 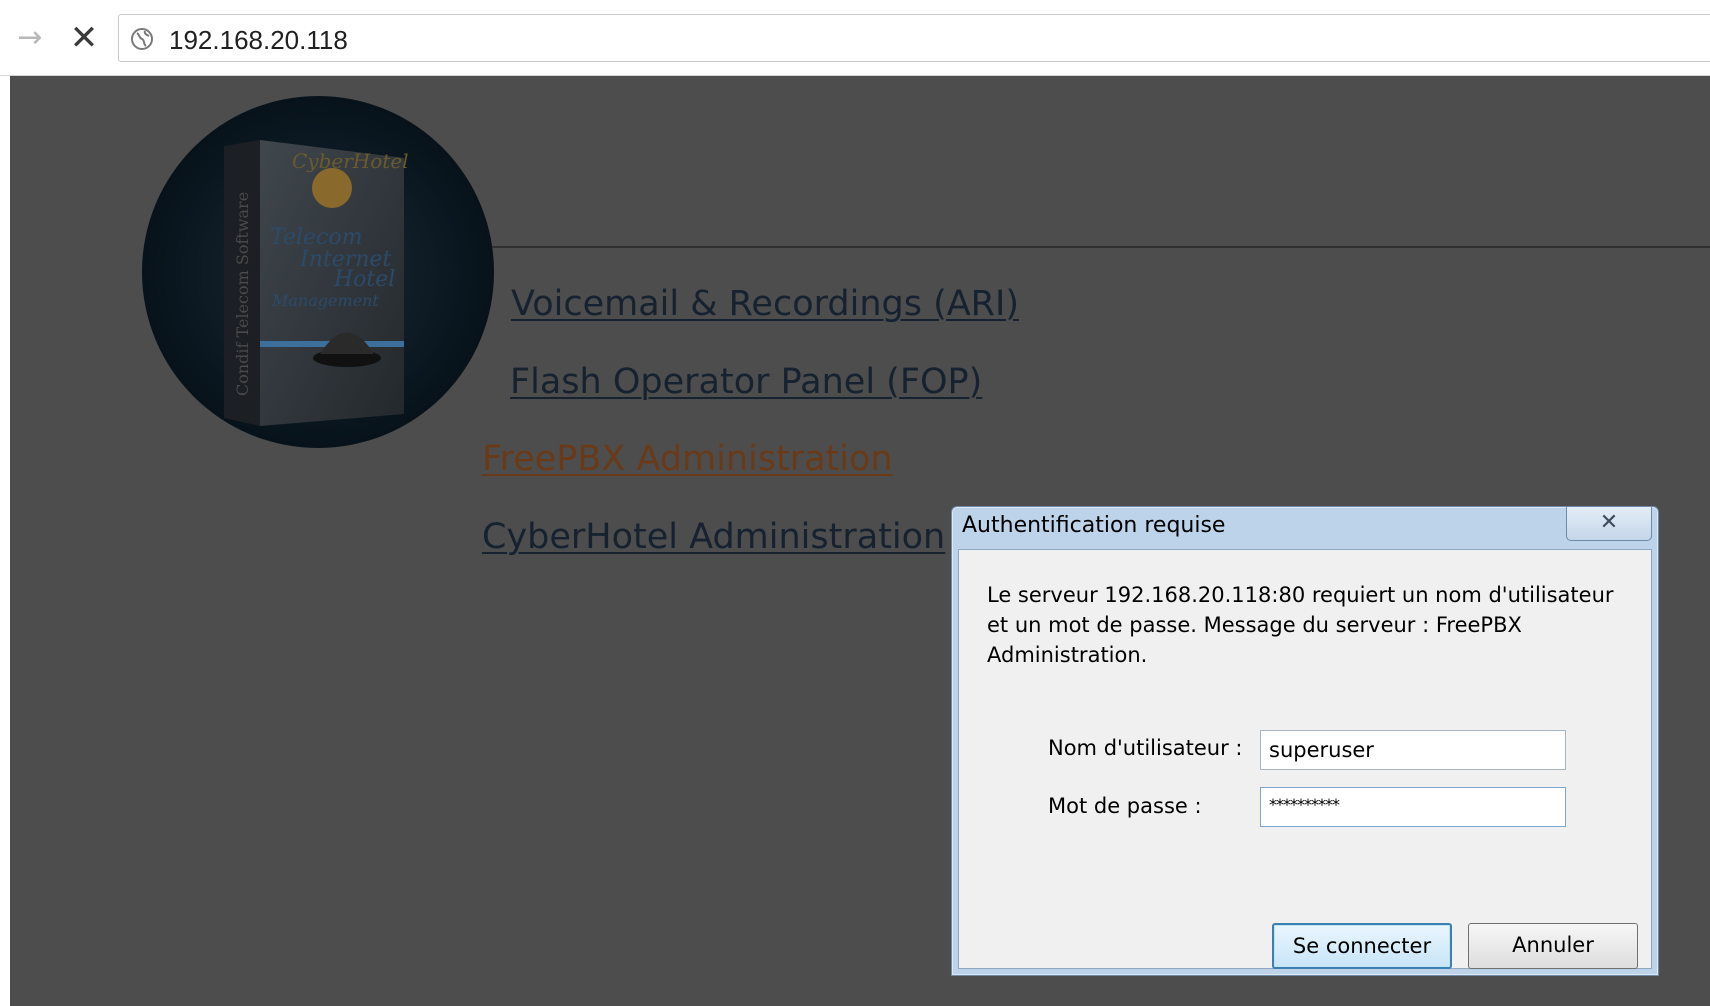 I want to click on password-label: Mot de passe :, so click(x=1125, y=806).